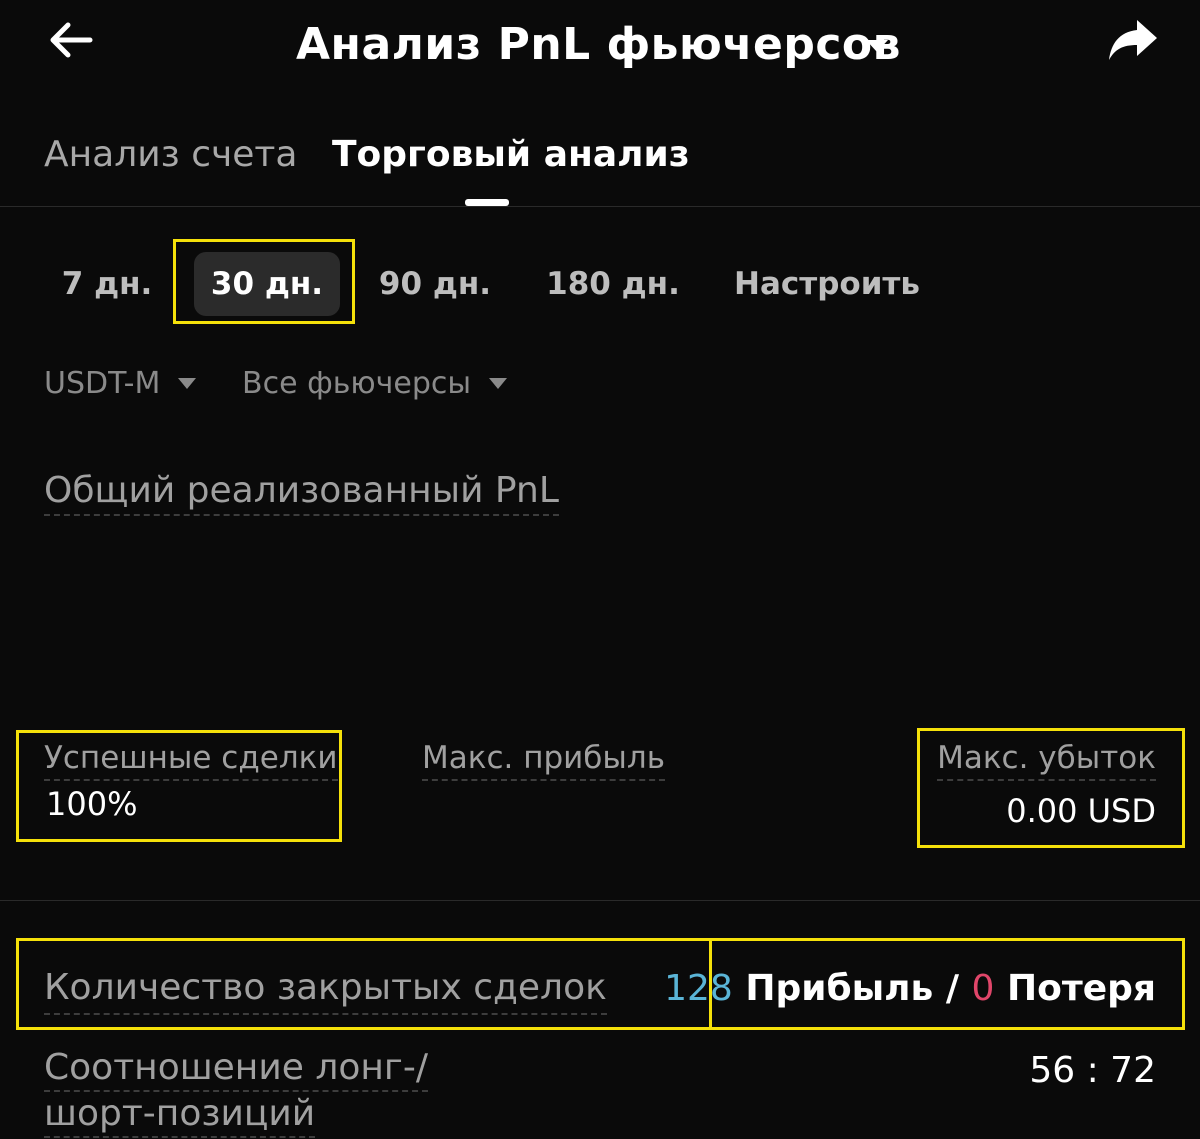 The height and width of the screenshot is (1139, 1200). What do you see at coordinates (191, 760) in the screenshot?
I see `win-rate-label: Успешные сделки` at bounding box center [191, 760].